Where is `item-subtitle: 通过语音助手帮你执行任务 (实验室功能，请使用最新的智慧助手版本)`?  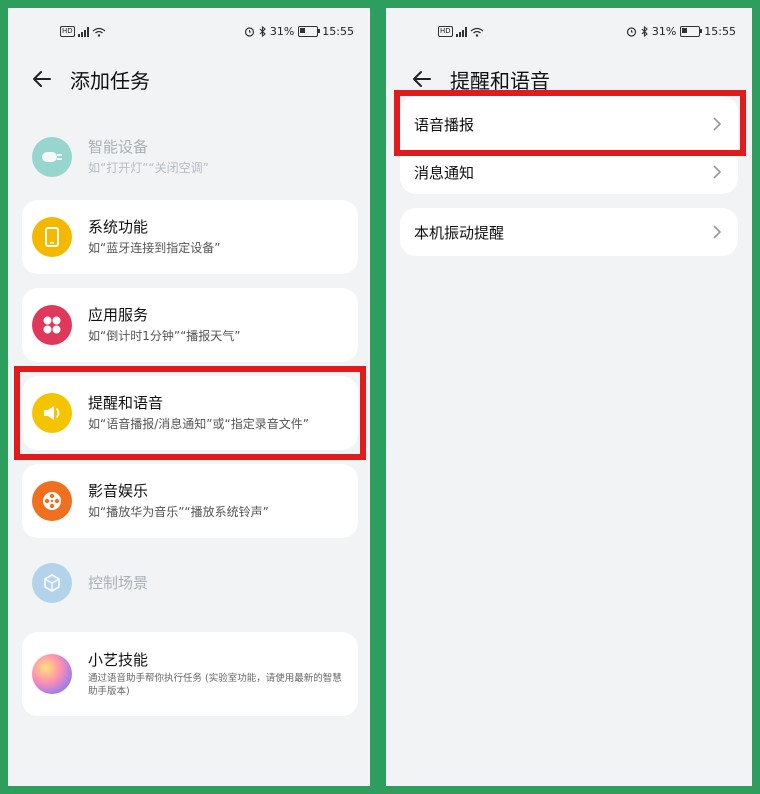
item-subtitle: 通过语音助手帮你执行任务 (实验室功能，请使用最新的智慧助手版本) is located at coordinates (215, 685).